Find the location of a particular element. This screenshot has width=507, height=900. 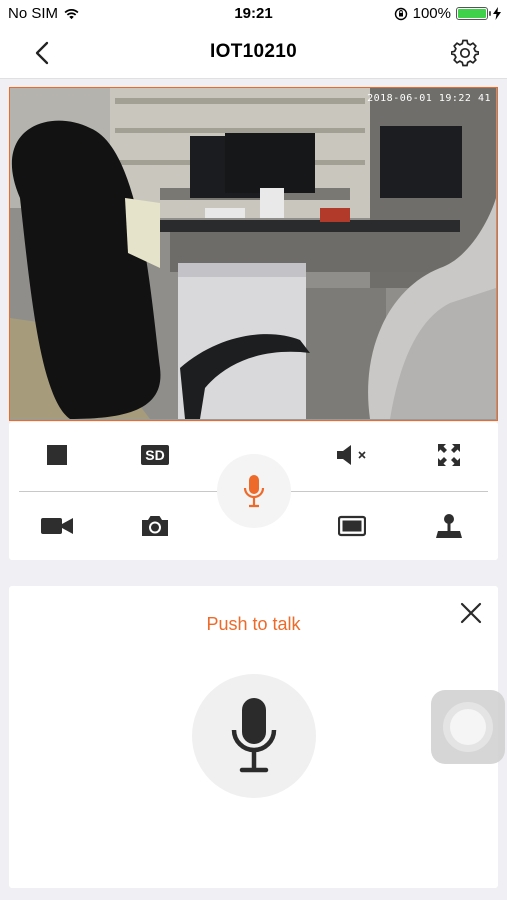

nav-bar: IOT10210 is located at coordinates (253, 53).